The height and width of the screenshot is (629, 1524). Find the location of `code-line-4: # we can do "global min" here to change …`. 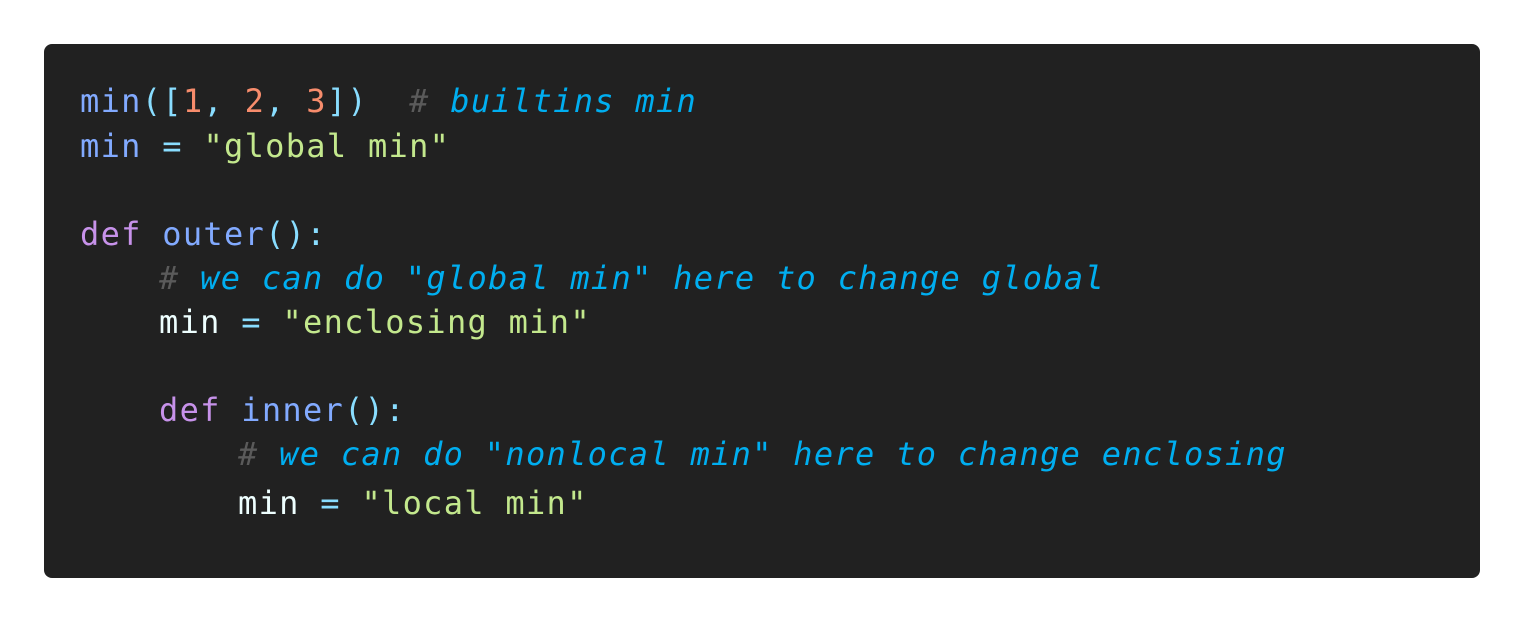

code-line-4: # we can do "global min" here to change … is located at coordinates (632, 278).